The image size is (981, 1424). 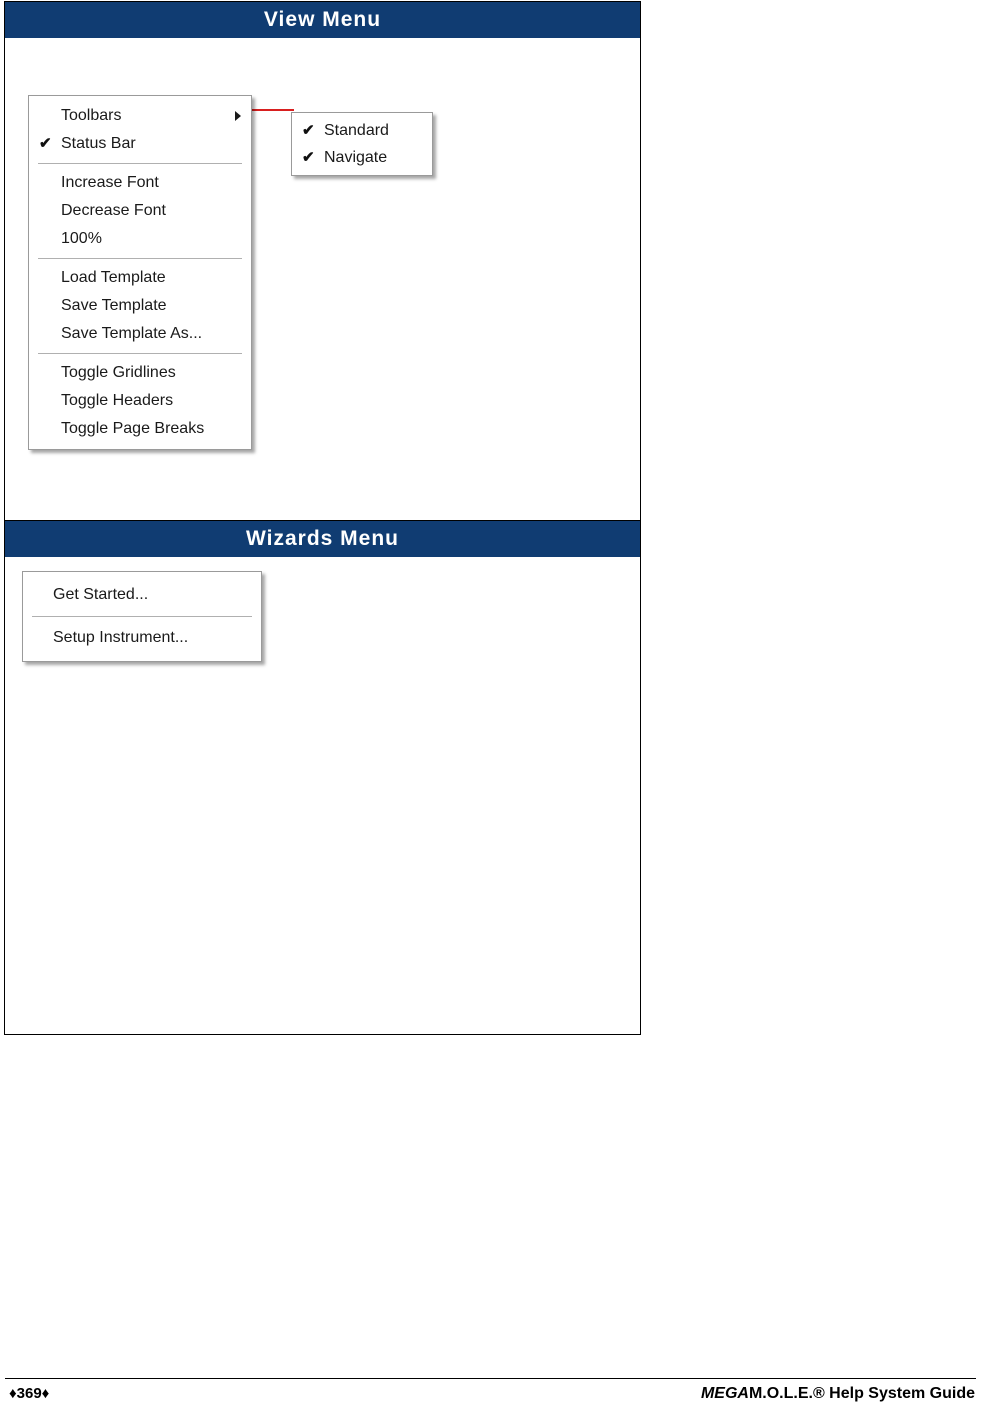 I want to click on menu-item-label: Toggle Page Breaks, so click(x=133, y=428).